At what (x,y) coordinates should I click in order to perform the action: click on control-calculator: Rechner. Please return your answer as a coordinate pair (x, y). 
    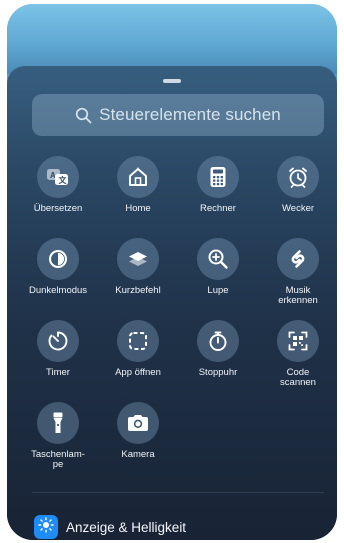
    Looking at the image, I should click on (218, 185).